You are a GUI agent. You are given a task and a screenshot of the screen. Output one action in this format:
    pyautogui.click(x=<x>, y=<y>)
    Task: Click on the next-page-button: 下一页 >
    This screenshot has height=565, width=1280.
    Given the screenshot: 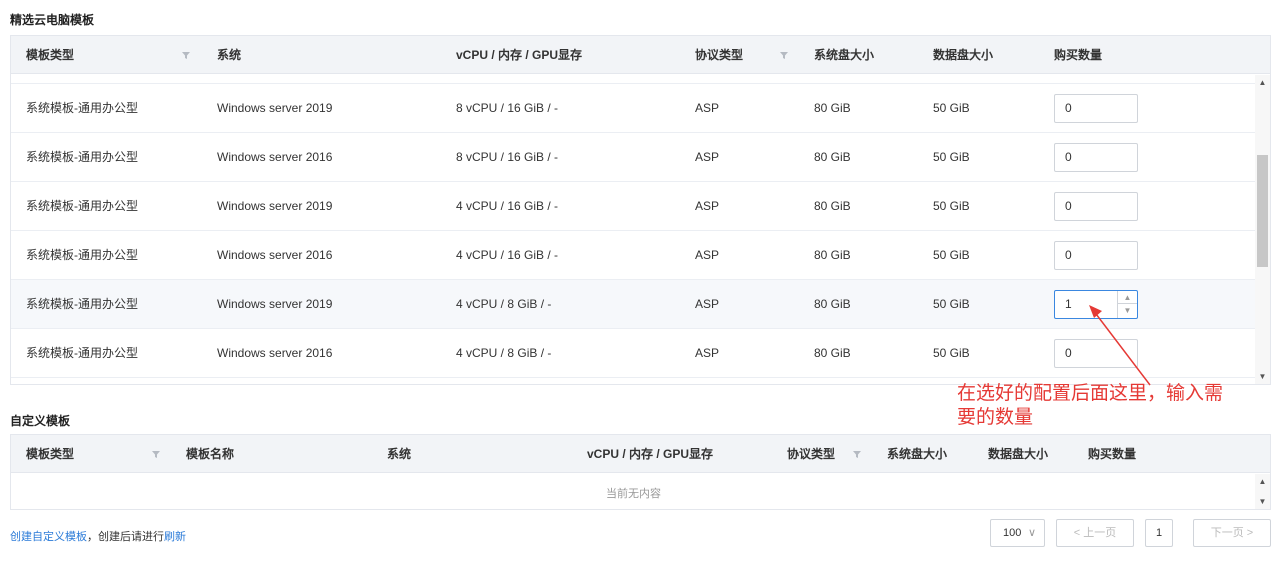 What is the action you would take?
    pyautogui.click(x=1232, y=533)
    